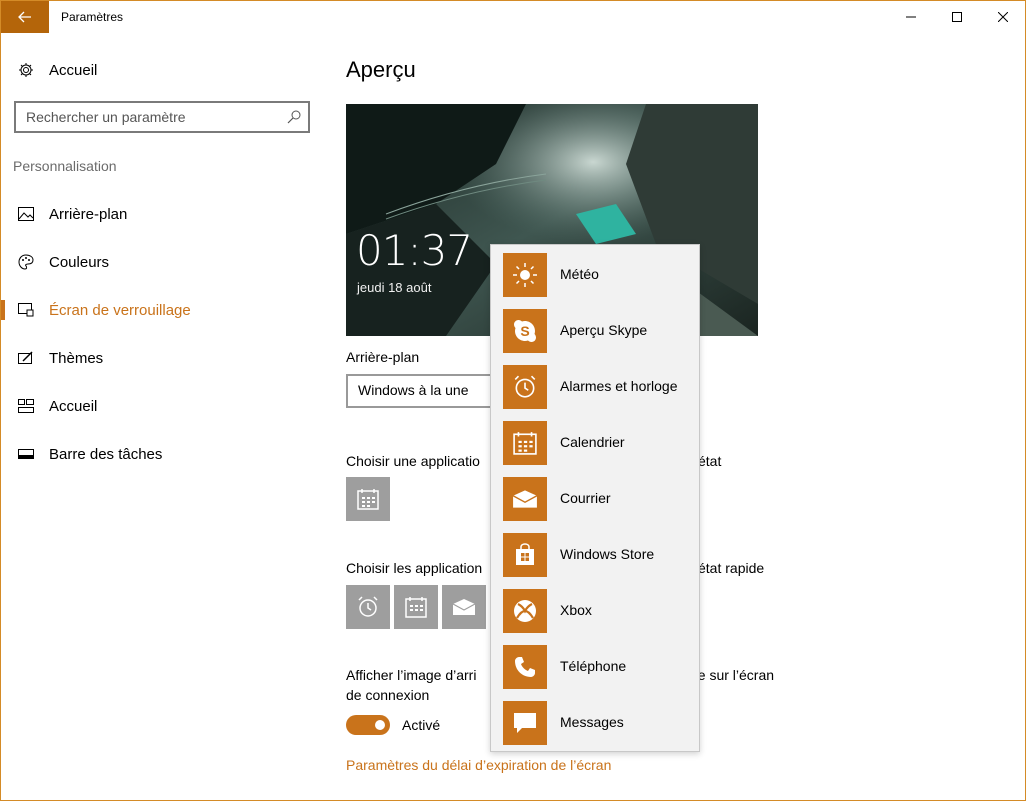 The image size is (1026, 801). I want to click on lock-screen-icon, so click(26, 310).